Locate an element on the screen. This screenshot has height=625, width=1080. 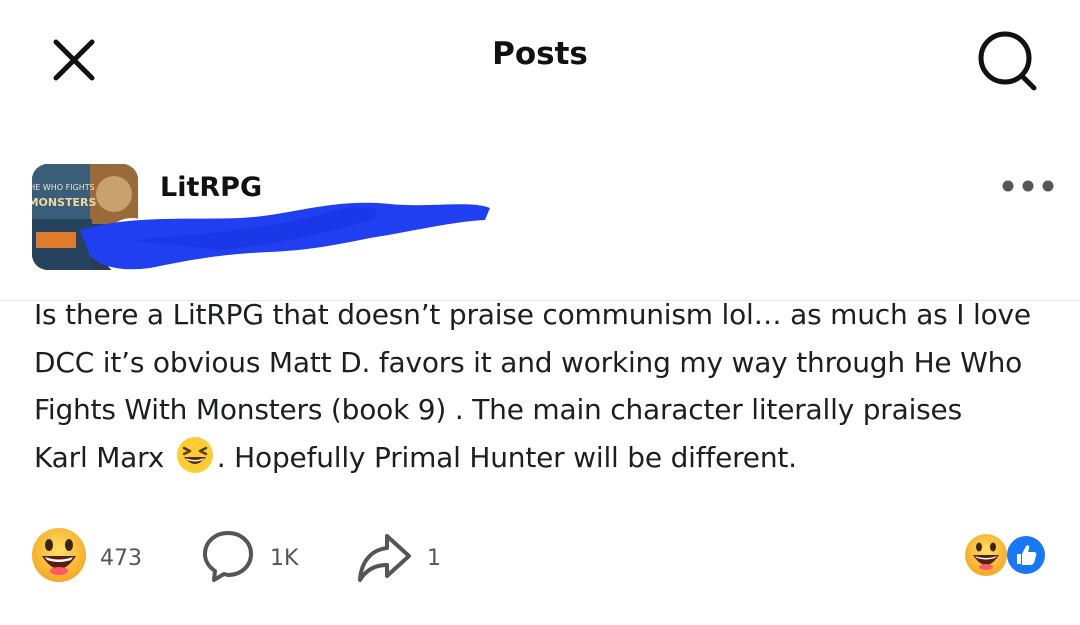
page-title: Posts is located at coordinates (540, 54).